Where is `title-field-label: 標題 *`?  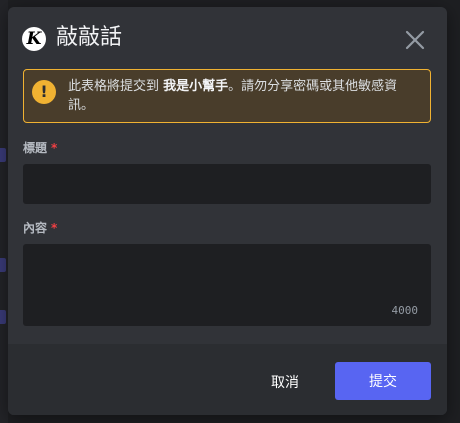 title-field-label: 標題 * is located at coordinates (40, 148).